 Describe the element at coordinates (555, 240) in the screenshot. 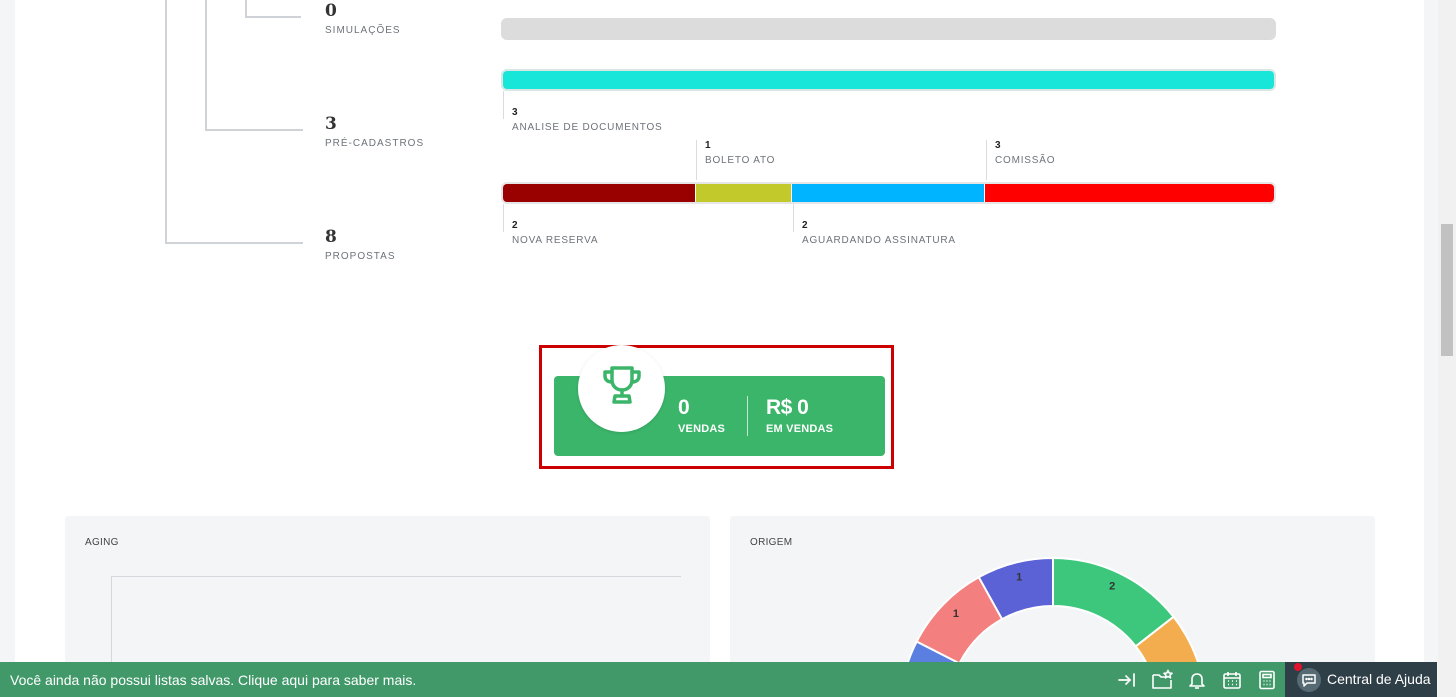

I see `nova-reserva-label: NOVA RESERVA` at that location.